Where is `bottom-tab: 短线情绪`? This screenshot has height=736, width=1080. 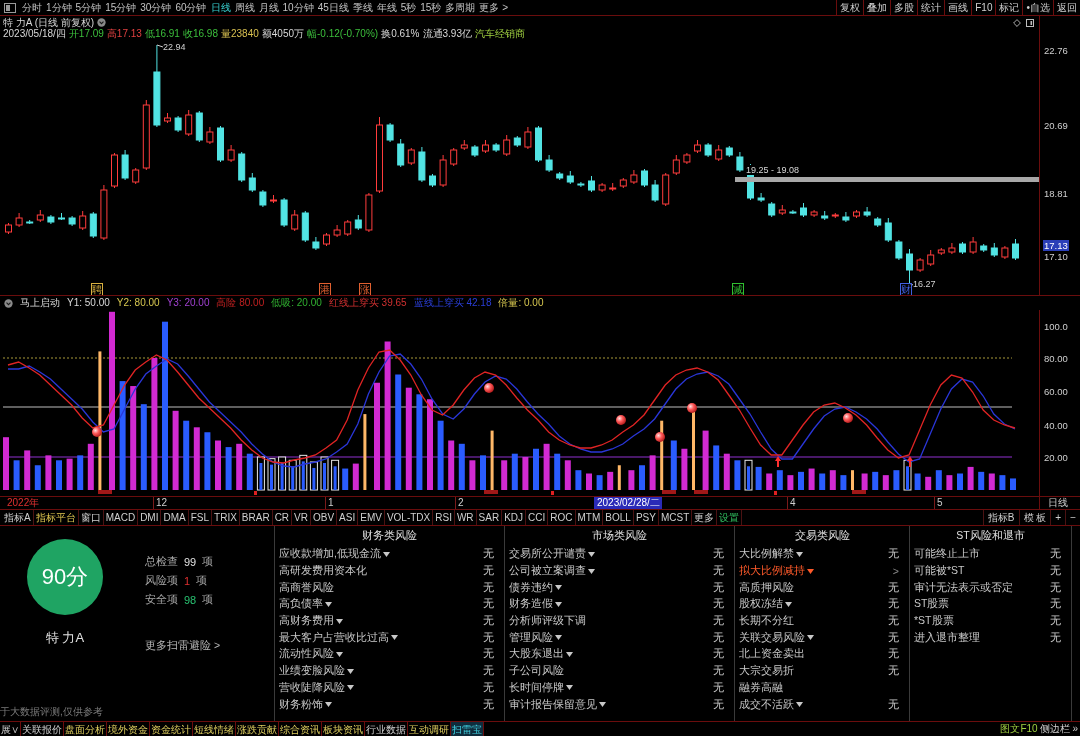 bottom-tab: 短线情绪 is located at coordinates (214, 729).